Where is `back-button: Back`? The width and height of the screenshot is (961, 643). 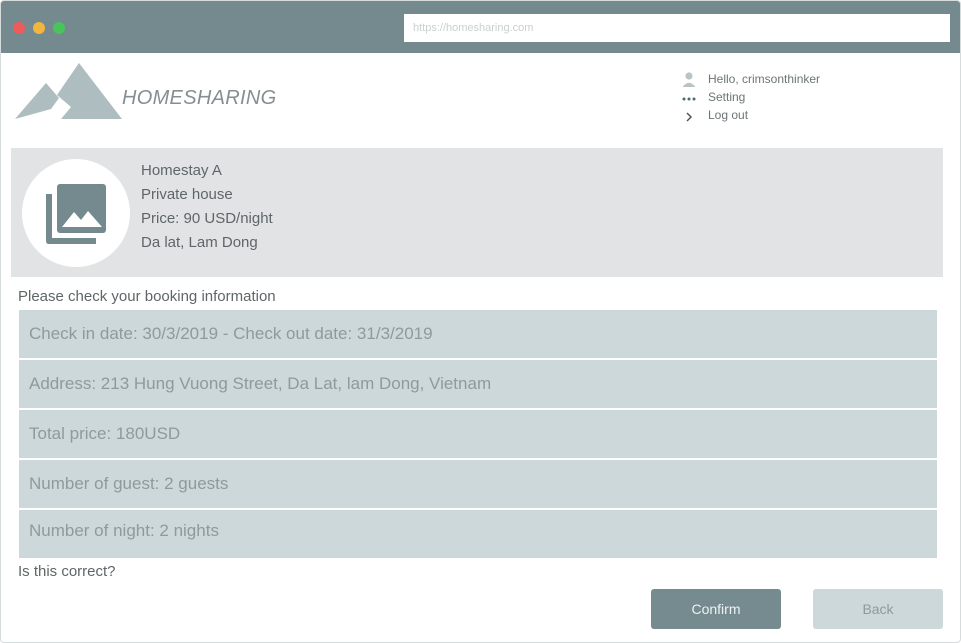 back-button: Back is located at coordinates (878, 609).